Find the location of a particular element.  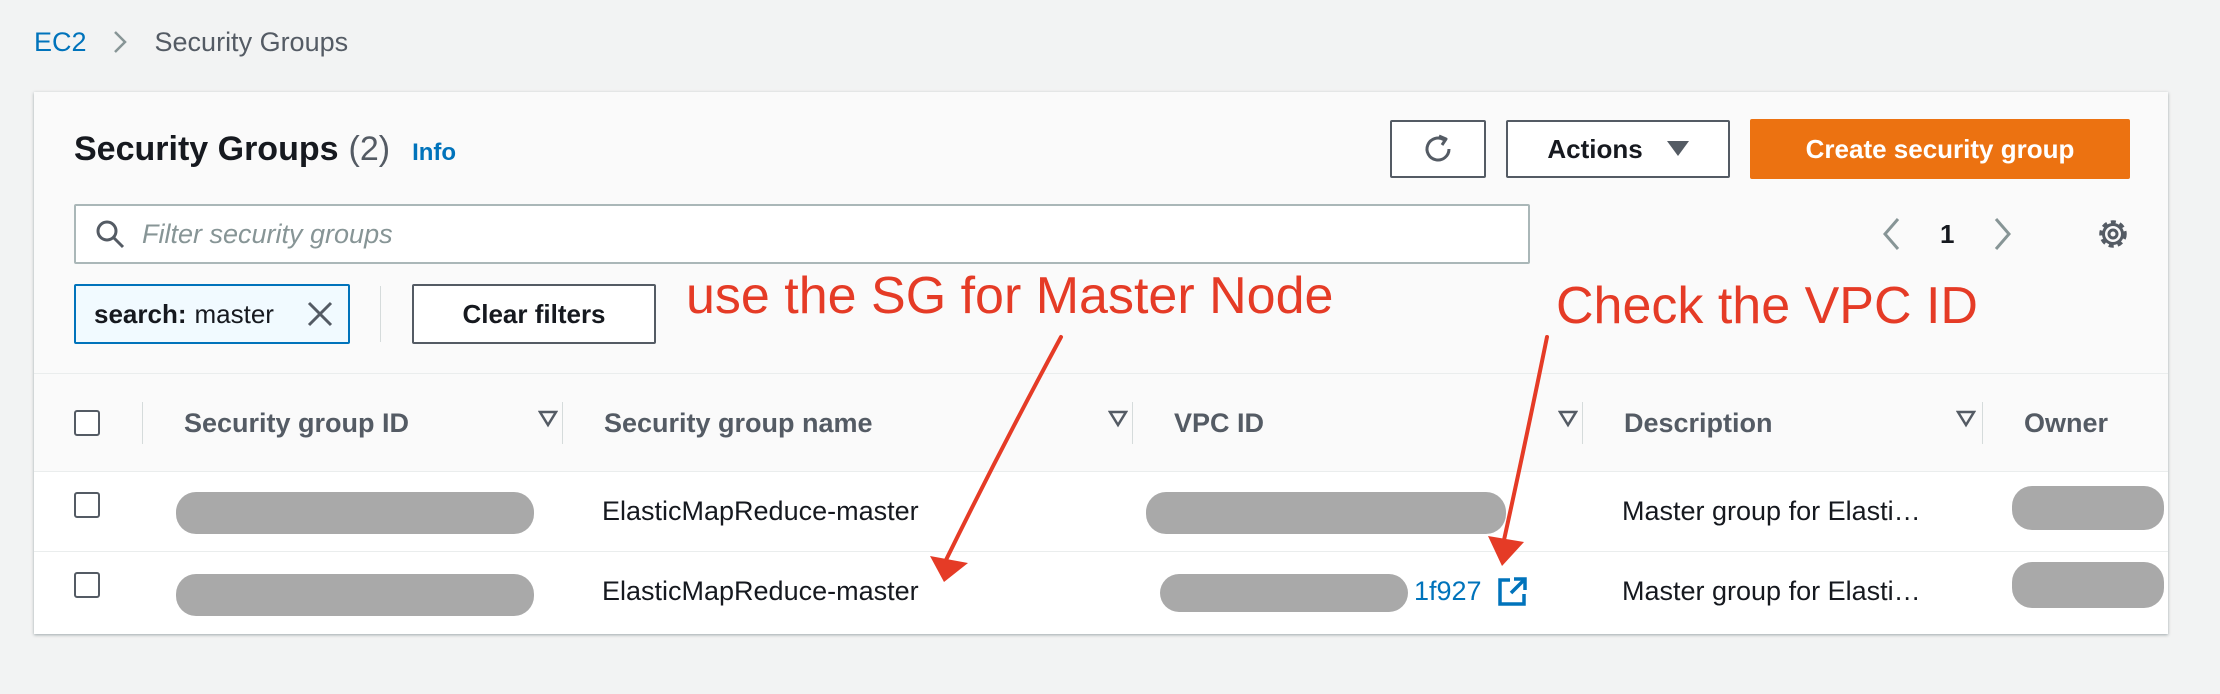

annotation-vpc-note: Check the VPC ID is located at coordinates (1767, 306).